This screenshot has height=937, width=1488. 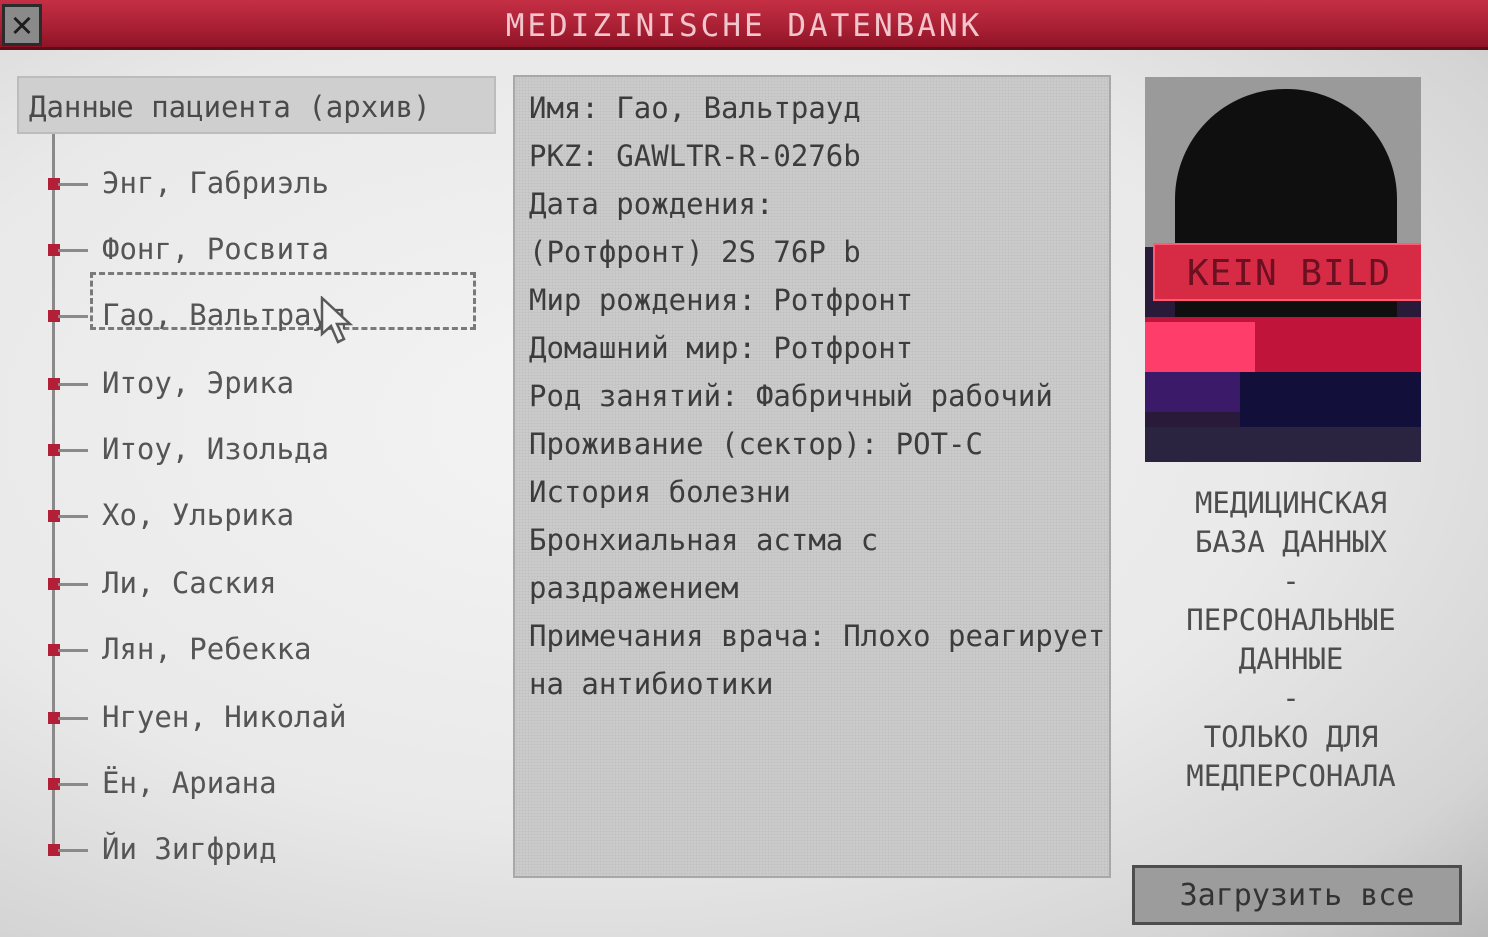 I want to click on record-notes-line: на антибиотики, so click(x=651, y=684).